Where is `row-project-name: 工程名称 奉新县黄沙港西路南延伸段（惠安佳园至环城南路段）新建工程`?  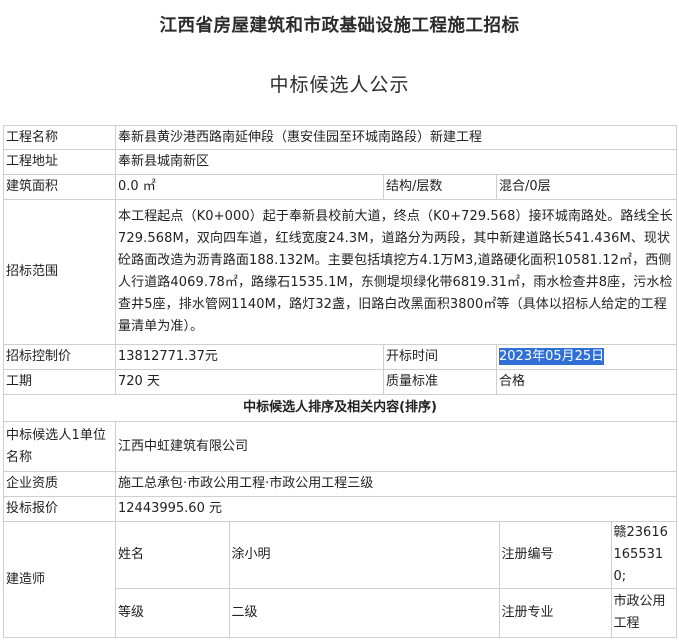
row-project-name: 工程名称 奉新县黄沙港西路南延伸段（惠安佳园至环城南路段）新建工程 is located at coordinates (340, 137).